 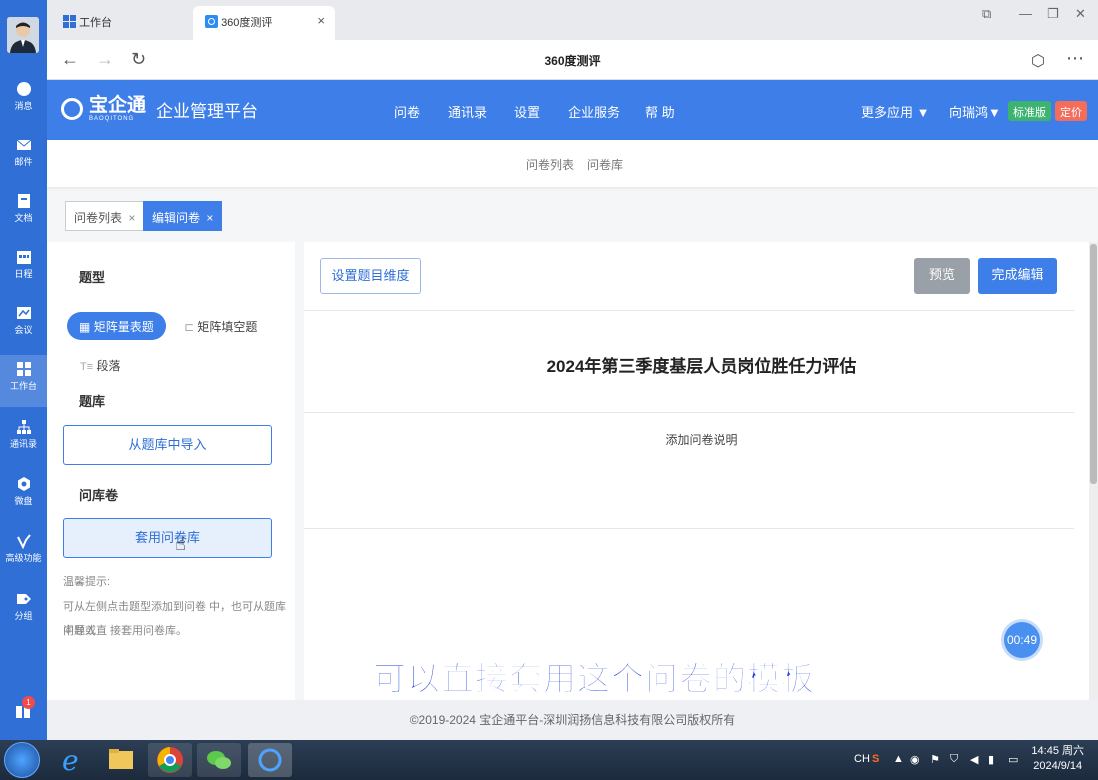 I want to click on rail-item-docs: 文档, so click(x=23, y=213).